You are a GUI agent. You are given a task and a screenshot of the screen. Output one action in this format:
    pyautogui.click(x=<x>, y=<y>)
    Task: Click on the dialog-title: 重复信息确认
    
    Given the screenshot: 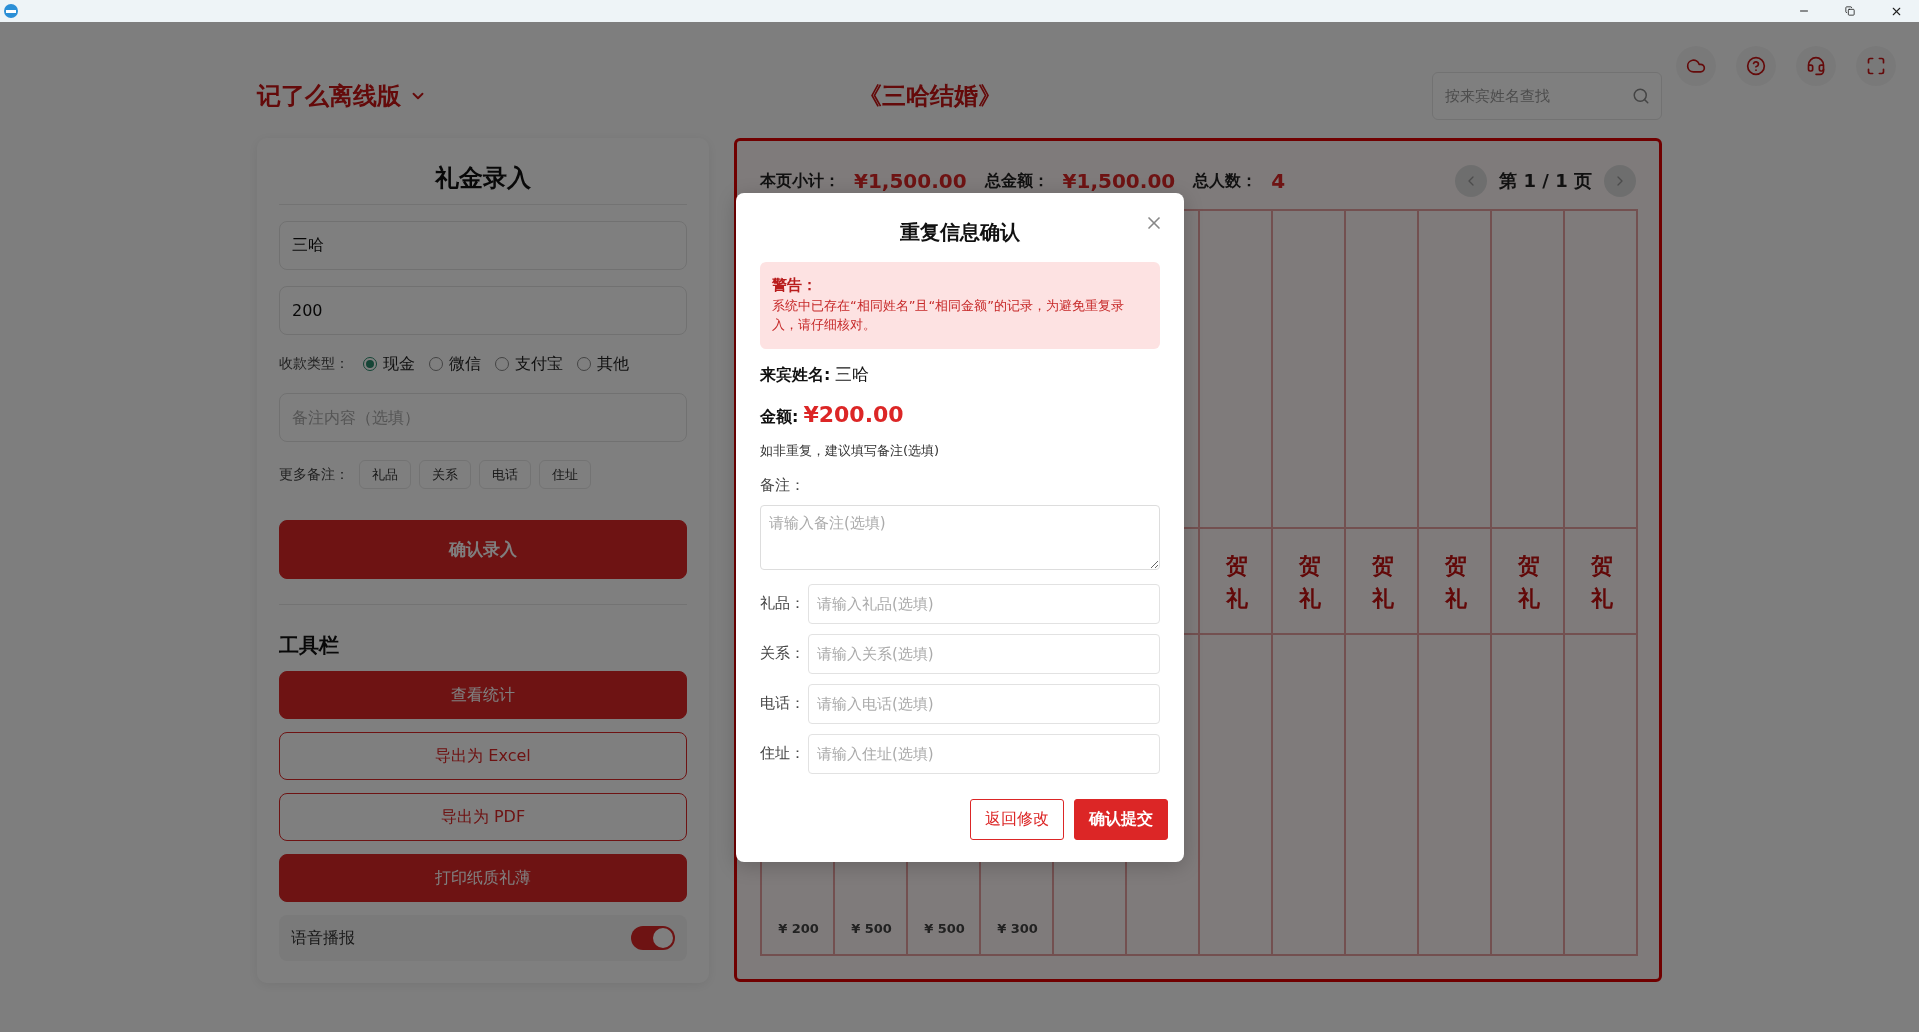 What is the action you would take?
    pyautogui.click(x=960, y=232)
    